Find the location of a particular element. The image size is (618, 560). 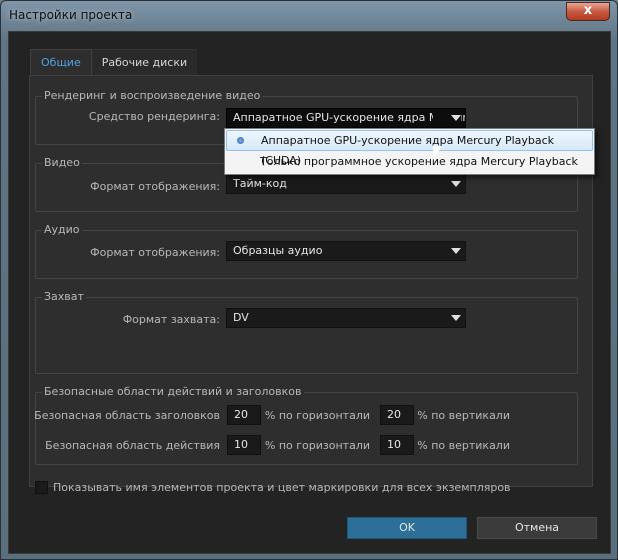

ok-button: OK is located at coordinates (407, 528).